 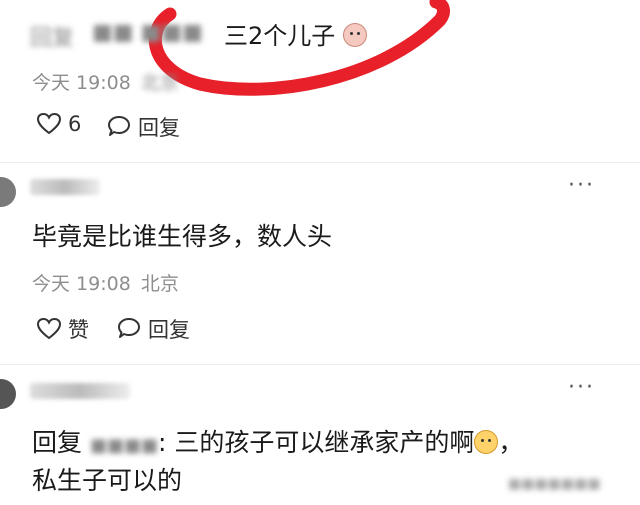 I want to click on watermark-text: ■■■■■■■, so click(x=554, y=484).